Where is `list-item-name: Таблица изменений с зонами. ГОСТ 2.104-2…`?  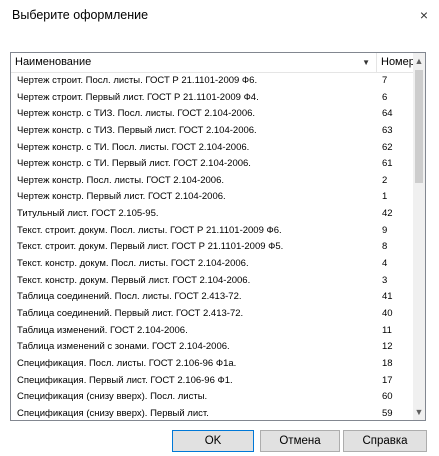 list-item-name: Таблица изменений с зонами. ГОСТ 2.104-2… is located at coordinates (123, 347).